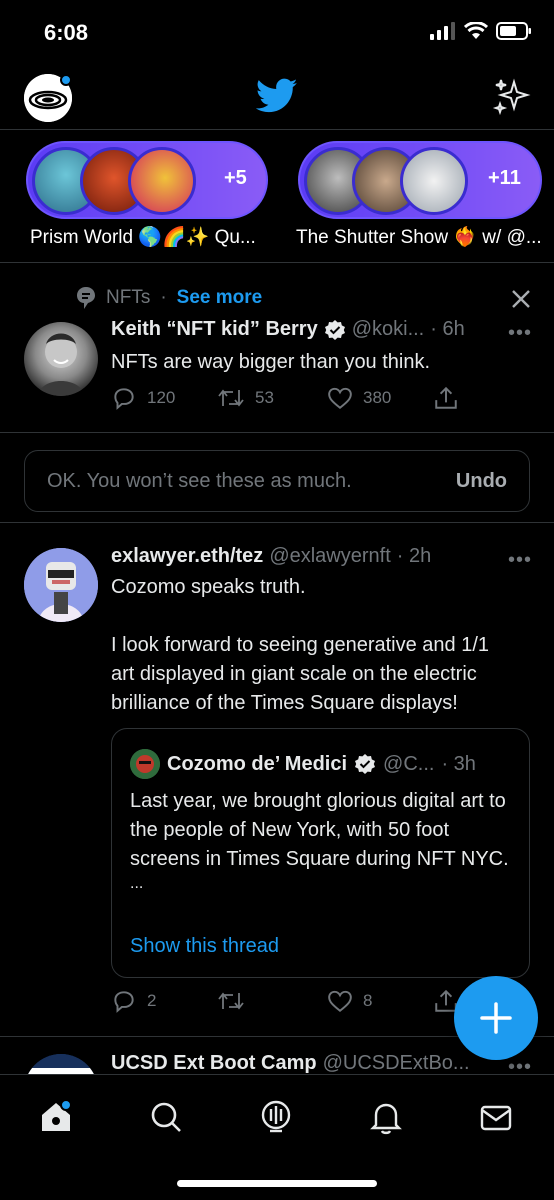 This screenshot has height=1200, width=554. I want to click on quote-header: Cozomo de’ Medici @C... · 3h, so click(303, 764).